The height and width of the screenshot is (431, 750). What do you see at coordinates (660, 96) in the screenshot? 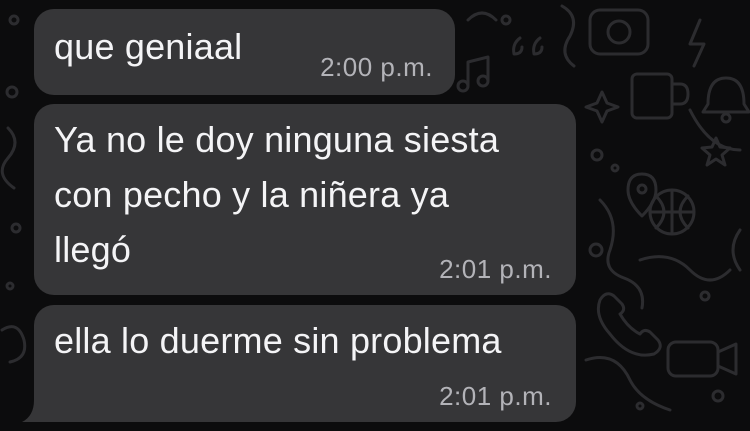
I see `coffee-mug-icon` at bounding box center [660, 96].